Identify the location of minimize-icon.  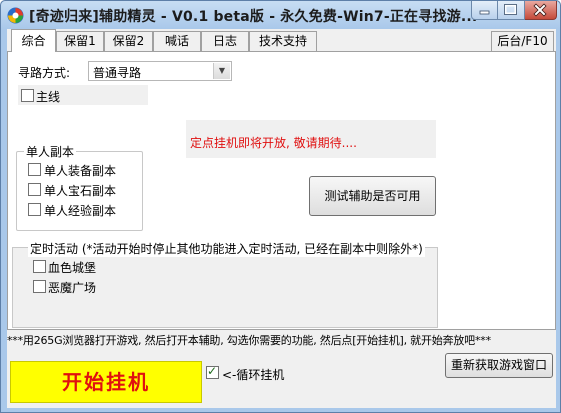
(484, 12).